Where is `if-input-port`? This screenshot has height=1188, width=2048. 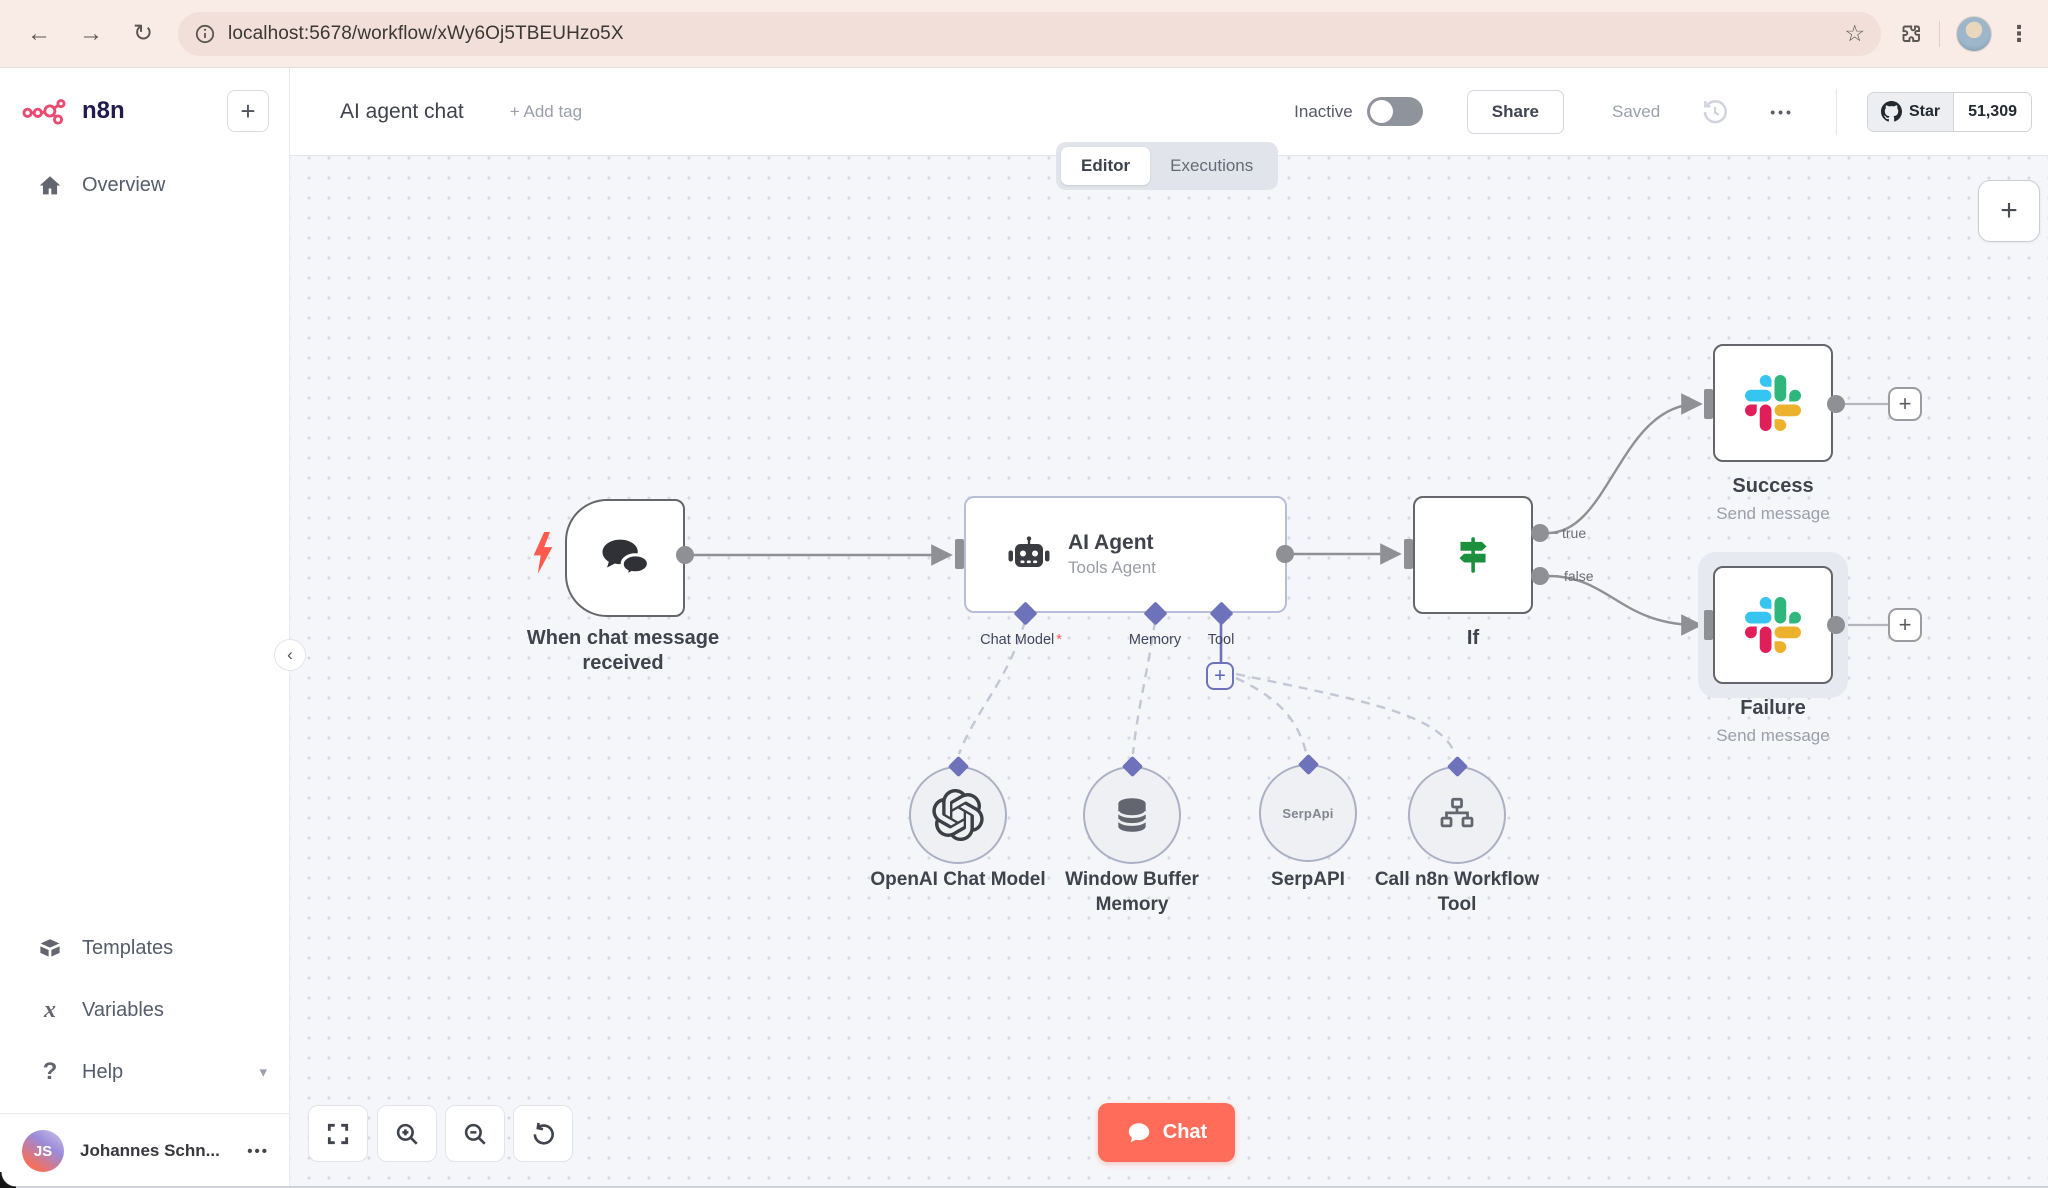 if-input-port is located at coordinates (1408, 554).